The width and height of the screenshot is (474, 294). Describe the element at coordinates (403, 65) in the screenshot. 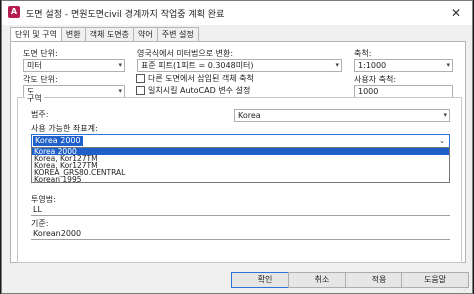

I see `scale-select: 1:1000 ▾` at that location.